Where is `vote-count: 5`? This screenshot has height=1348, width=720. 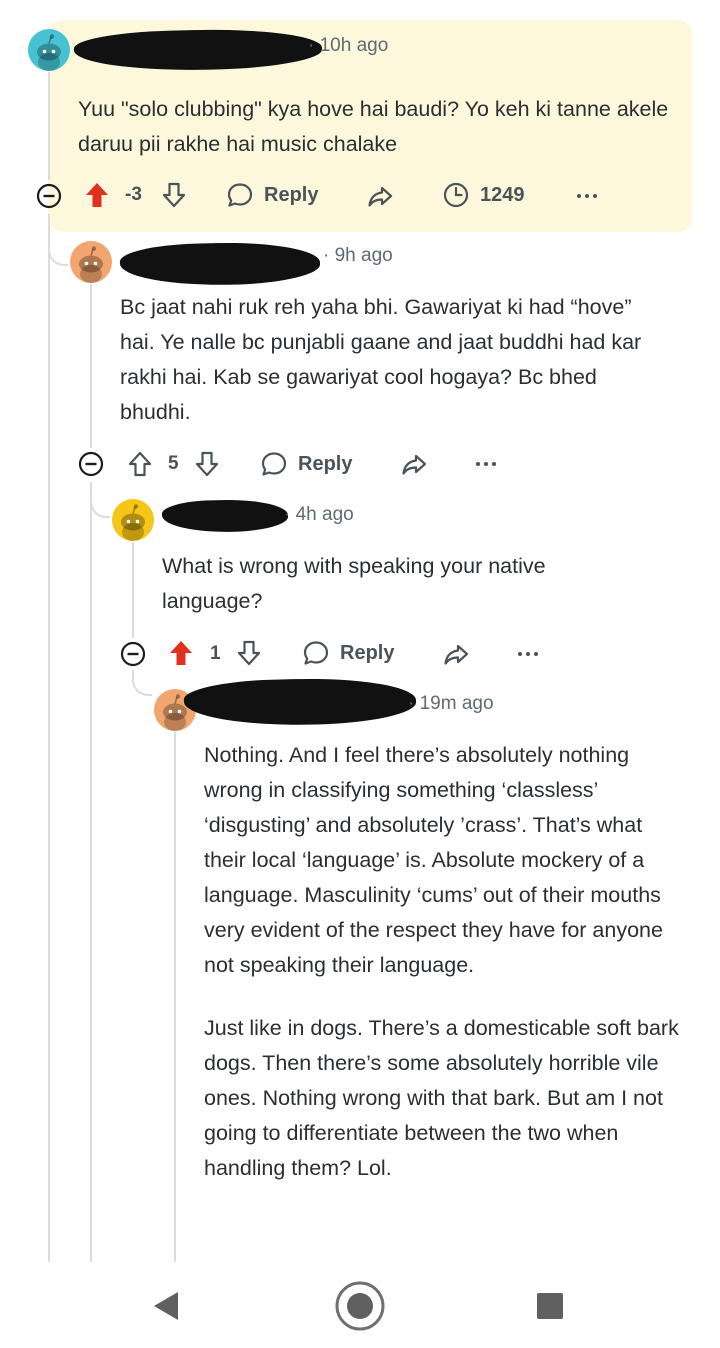 vote-count: 5 is located at coordinates (173, 463).